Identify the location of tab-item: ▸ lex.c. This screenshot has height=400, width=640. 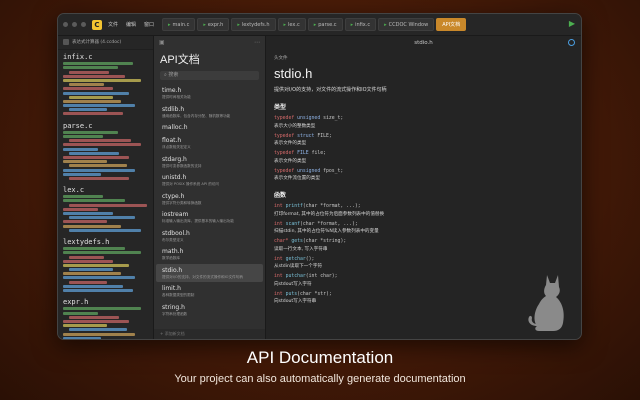
(291, 24).